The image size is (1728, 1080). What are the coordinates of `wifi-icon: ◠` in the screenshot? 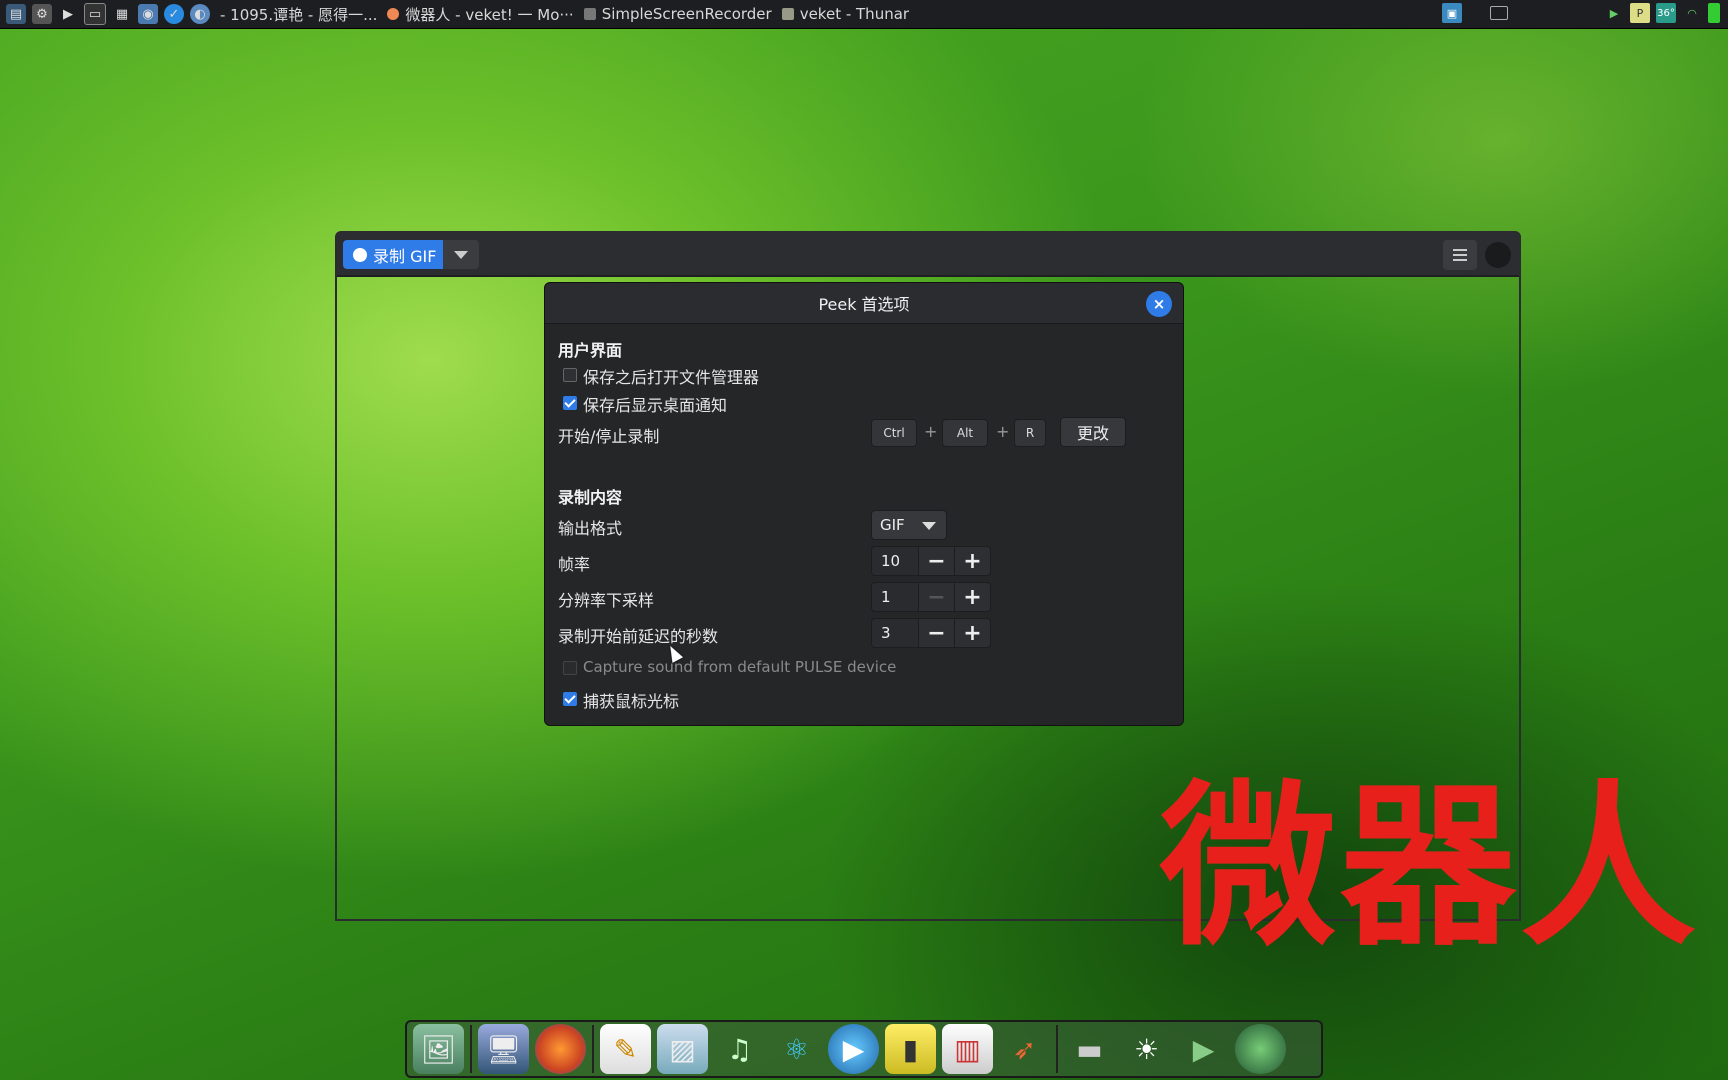 It's located at (1692, 13).